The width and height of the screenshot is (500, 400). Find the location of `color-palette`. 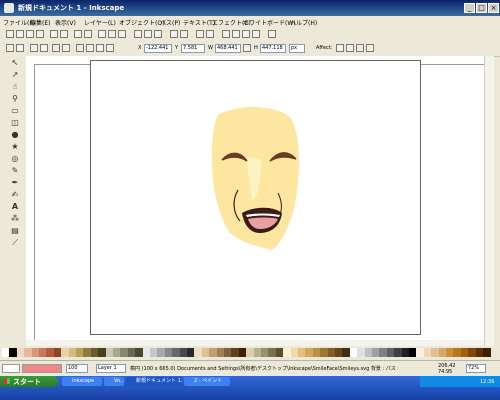

color-palette is located at coordinates (250, 353).